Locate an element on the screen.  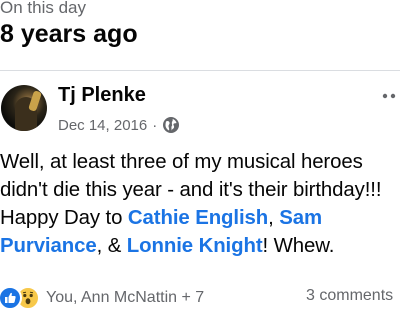
post-text: , & is located at coordinates (111, 246).